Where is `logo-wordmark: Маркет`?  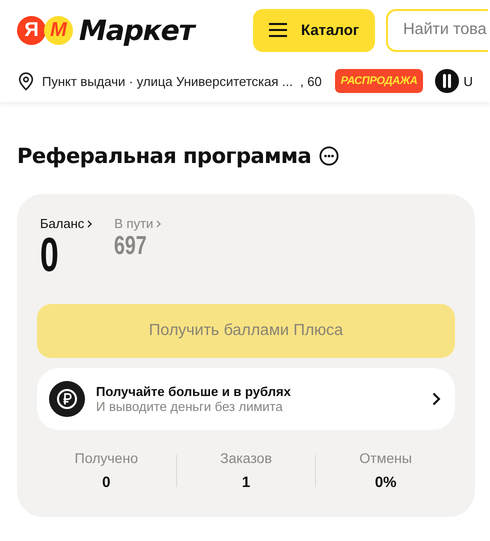 logo-wordmark: Маркет is located at coordinates (136, 30).